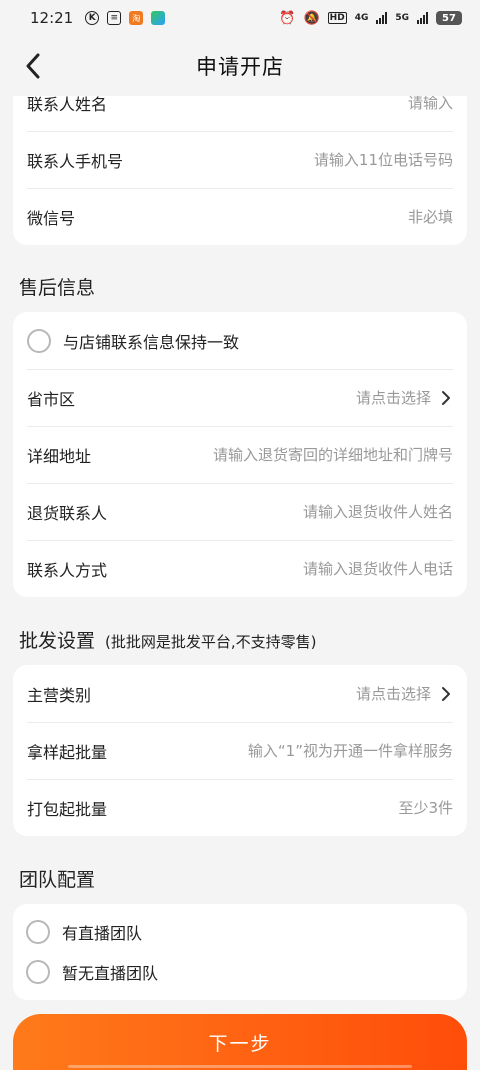  Describe the element at coordinates (158, 18) in the screenshot. I see `video-app-icon` at that location.